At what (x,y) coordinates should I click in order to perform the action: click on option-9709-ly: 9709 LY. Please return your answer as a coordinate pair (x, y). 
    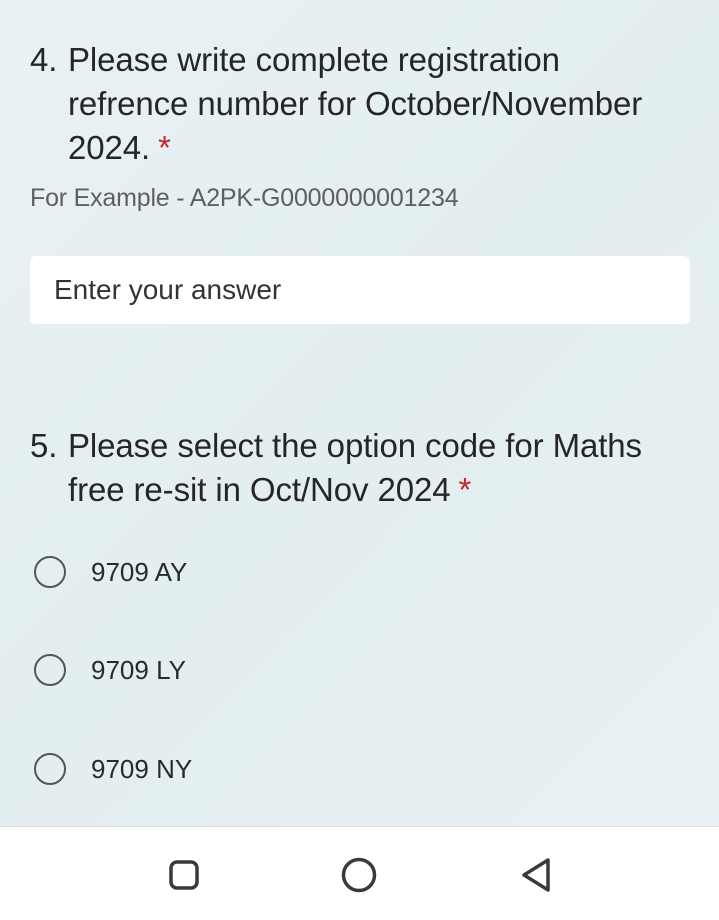
    Looking at the image, I should click on (110, 670).